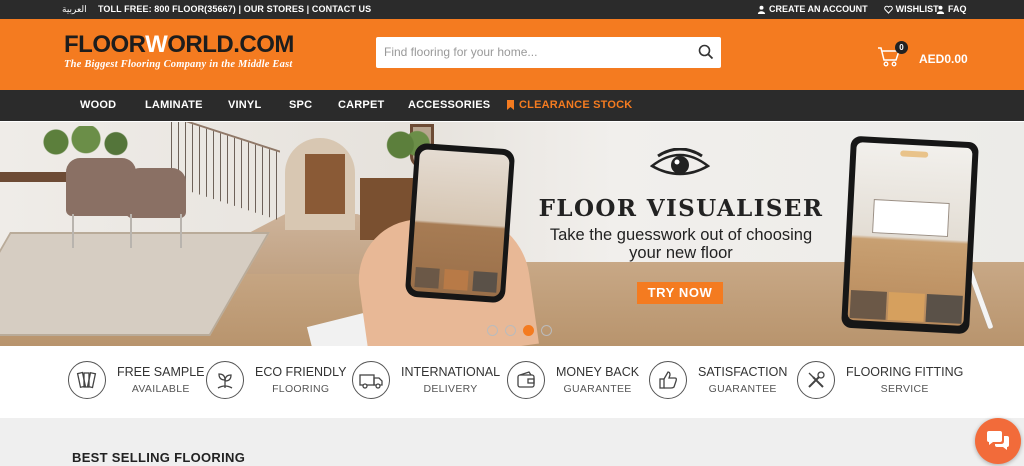 The height and width of the screenshot is (466, 1024). What do you see at coordinates (911, 218) in the screenshot?
I see `tablet-bed` at bounding box center [911, 218].